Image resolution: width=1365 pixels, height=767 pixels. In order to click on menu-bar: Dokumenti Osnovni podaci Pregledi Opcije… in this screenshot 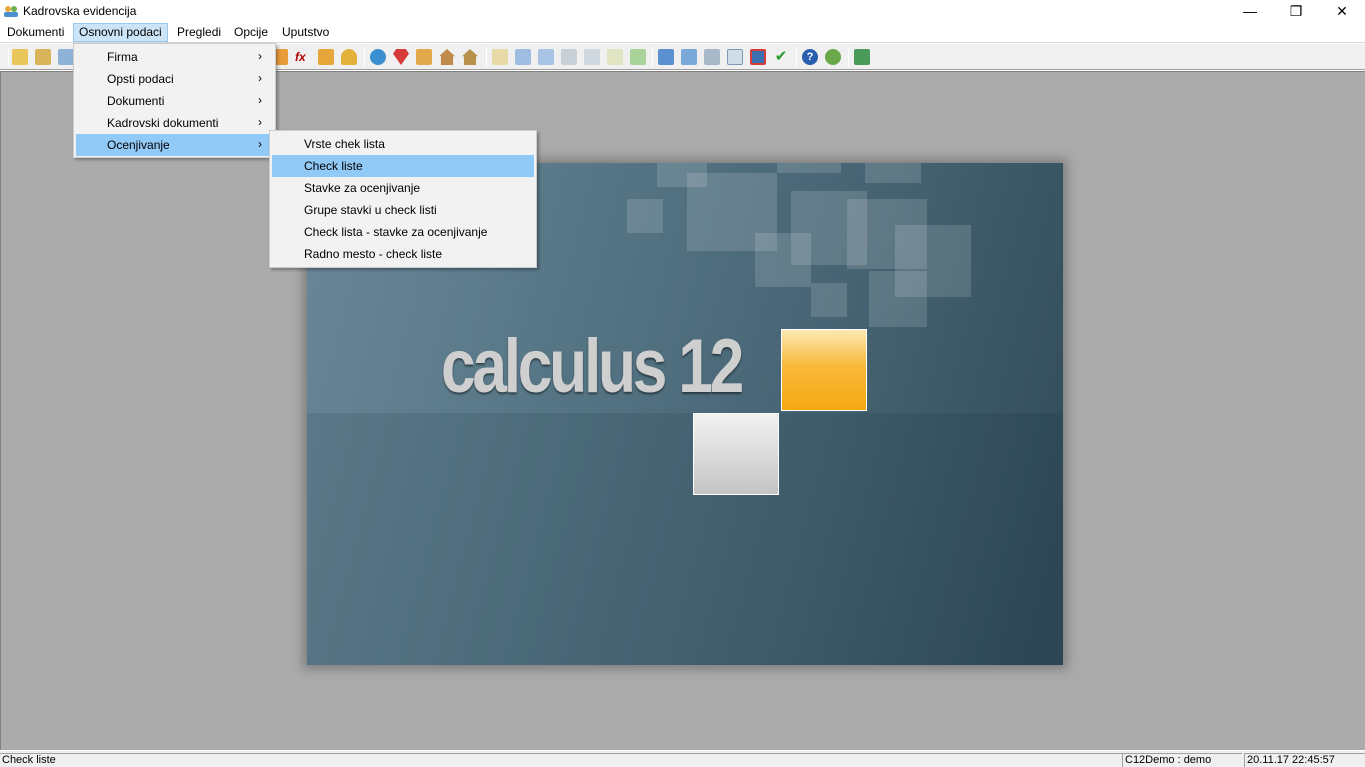, I will do `click(682, 32)`.